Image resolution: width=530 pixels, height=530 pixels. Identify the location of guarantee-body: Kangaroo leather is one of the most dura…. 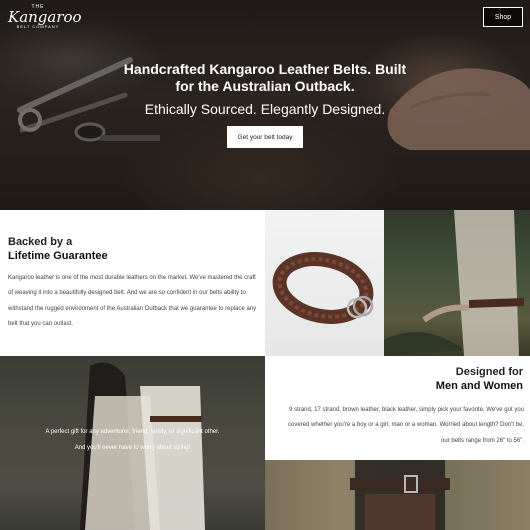
(132, 301).